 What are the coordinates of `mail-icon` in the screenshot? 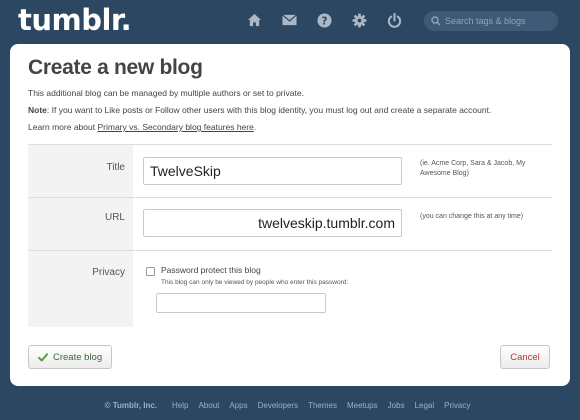 It's located at (289, 20).